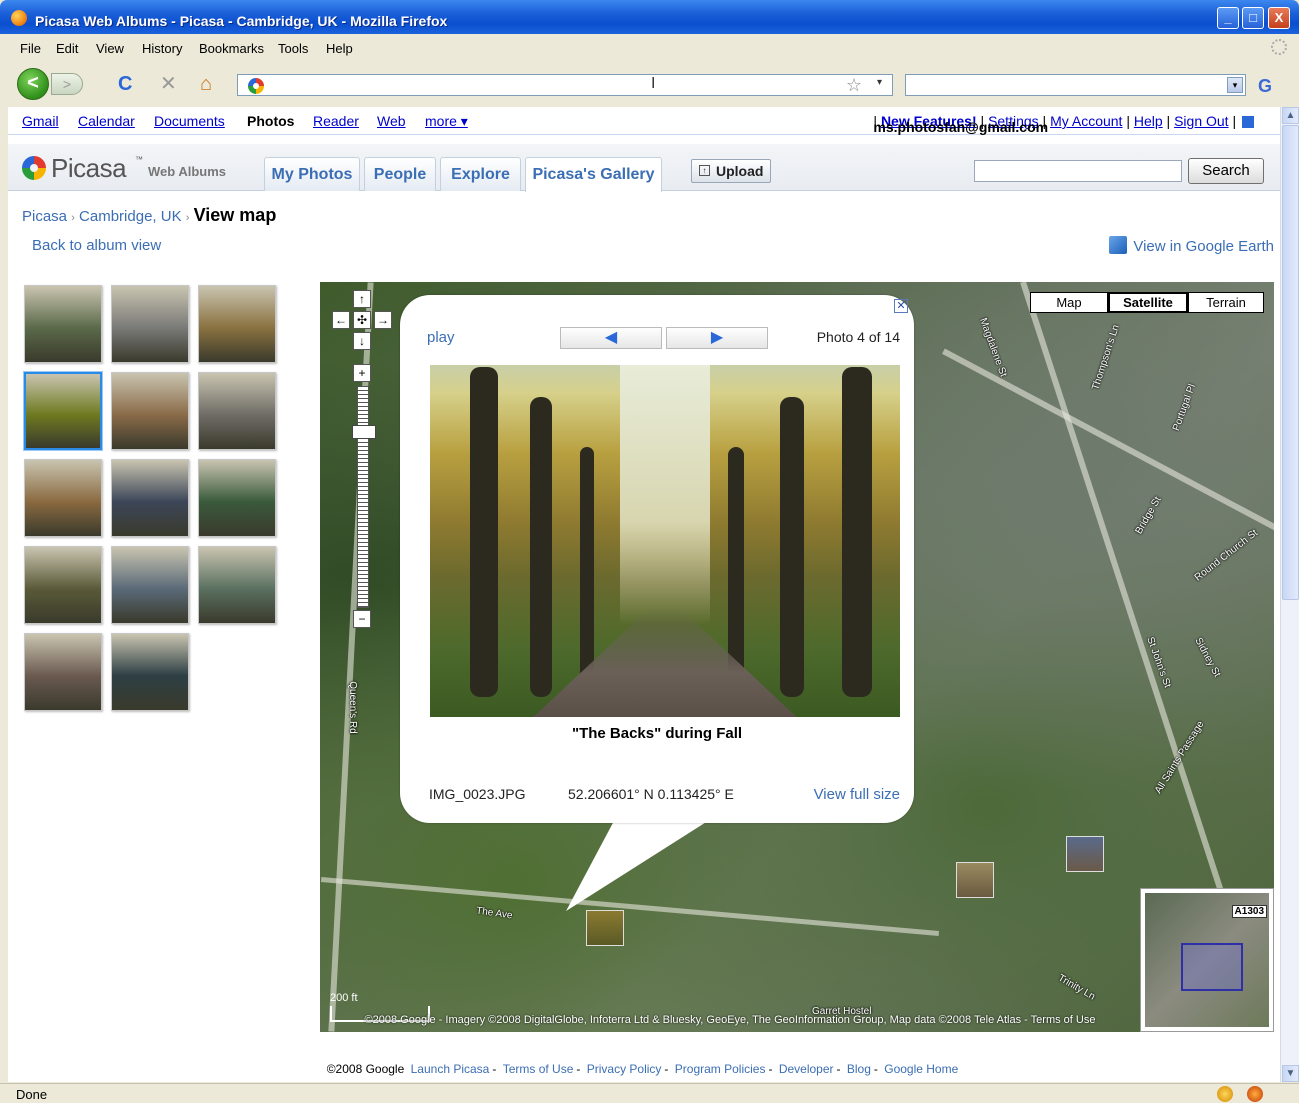 The image size is (1299, 1103). I want to click on pan-right-button: →, so click(383, 320).